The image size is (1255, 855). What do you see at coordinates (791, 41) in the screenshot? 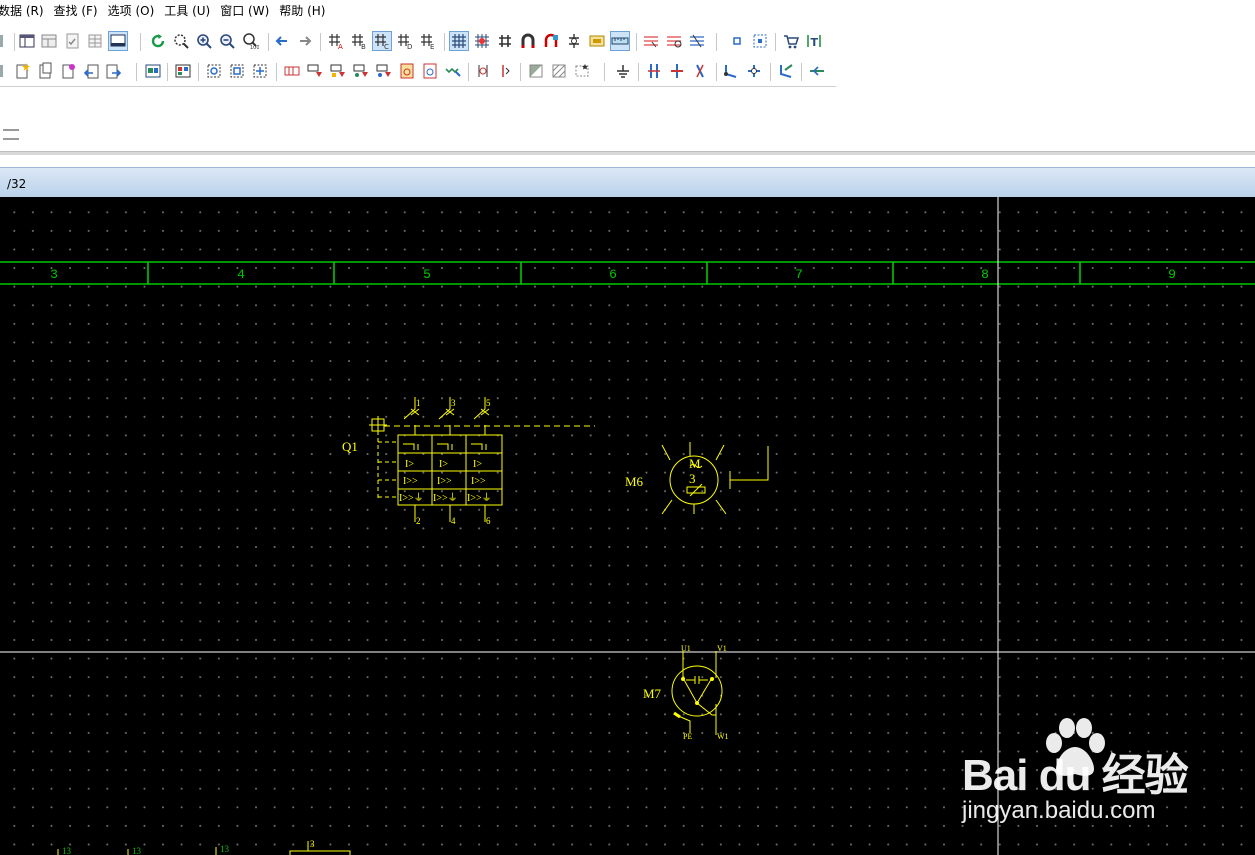
I see `cart-icon` at bounding box center [791, 41].